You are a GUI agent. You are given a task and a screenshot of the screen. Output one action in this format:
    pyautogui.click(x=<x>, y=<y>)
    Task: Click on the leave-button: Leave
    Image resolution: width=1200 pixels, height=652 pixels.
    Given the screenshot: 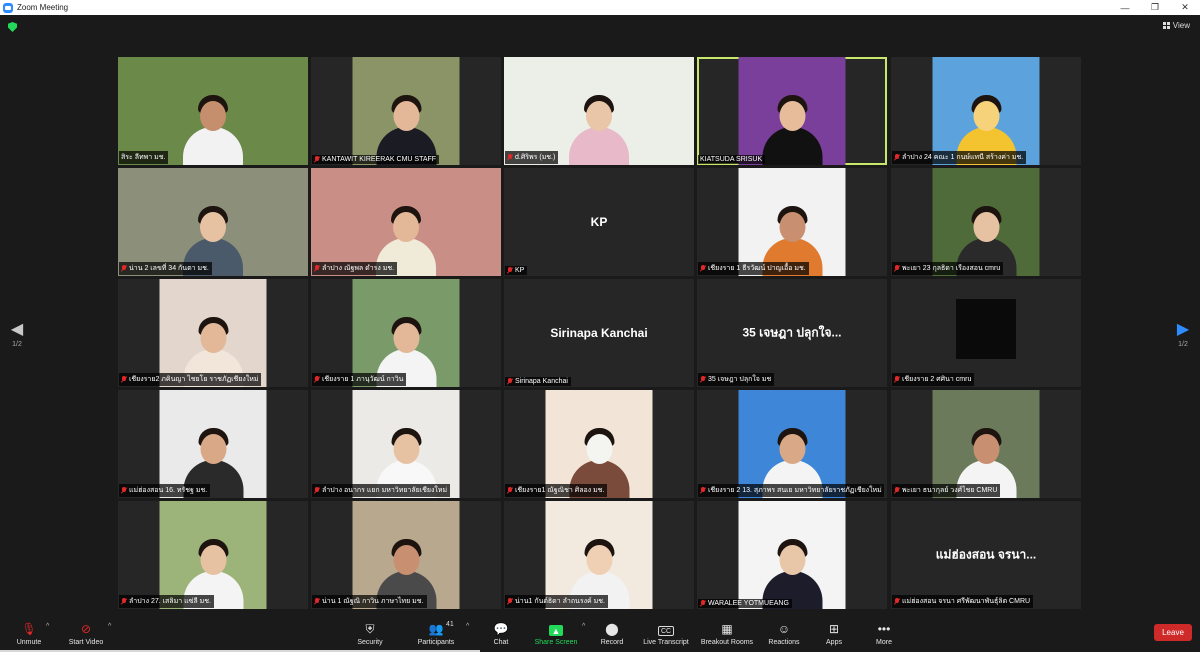 What is the action you would take?
    pyautogui.click(x=1173, y=632)
    